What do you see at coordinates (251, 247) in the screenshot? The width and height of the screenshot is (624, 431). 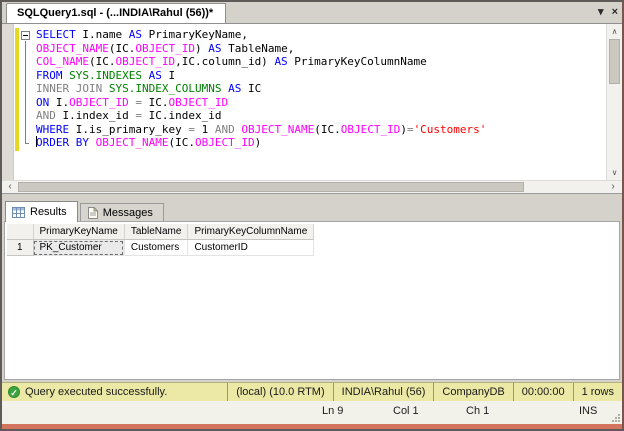 I see `grid-cell: CustomerID` at bounding box center [251, 247].